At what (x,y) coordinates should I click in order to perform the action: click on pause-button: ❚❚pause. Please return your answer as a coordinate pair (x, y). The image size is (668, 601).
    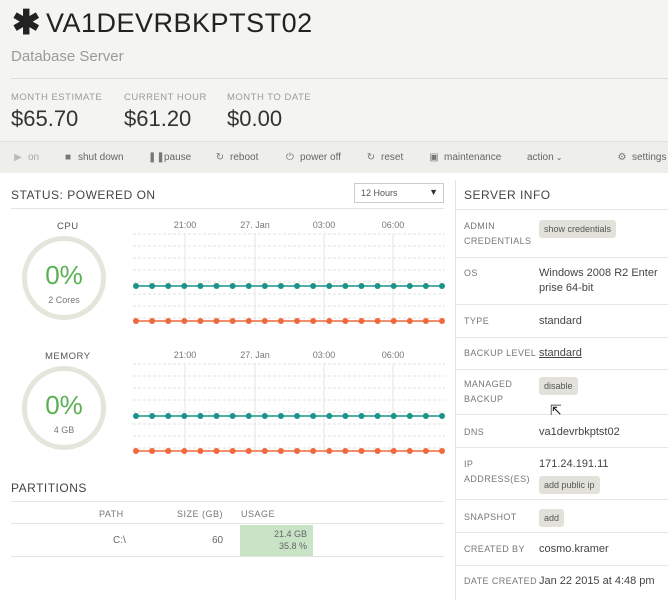
    Looking at the image, I should click on (169, 157).